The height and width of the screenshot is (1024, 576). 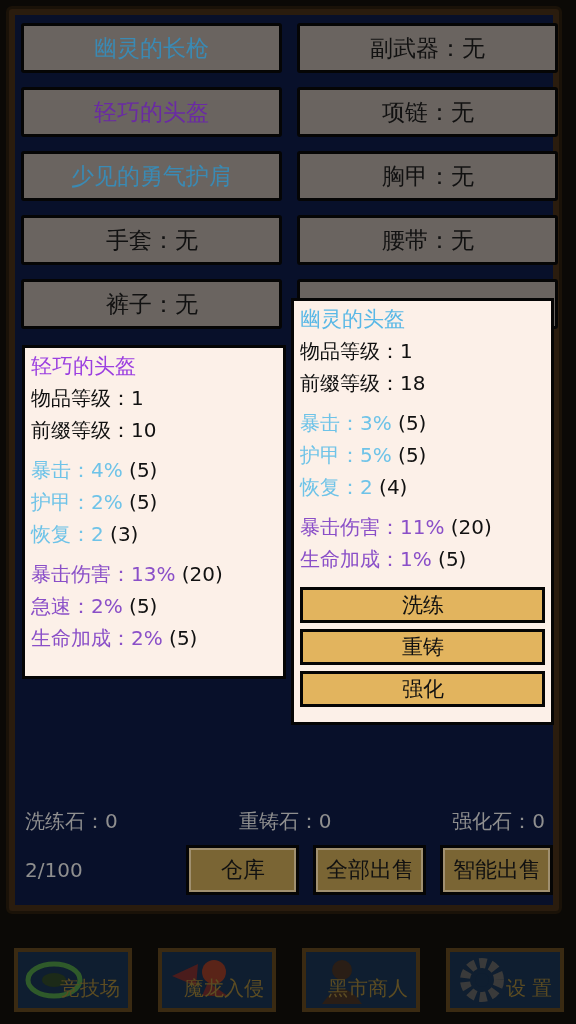 I want to click on slot-label: 少见的勇气护肩, so click(x=151, y=176).